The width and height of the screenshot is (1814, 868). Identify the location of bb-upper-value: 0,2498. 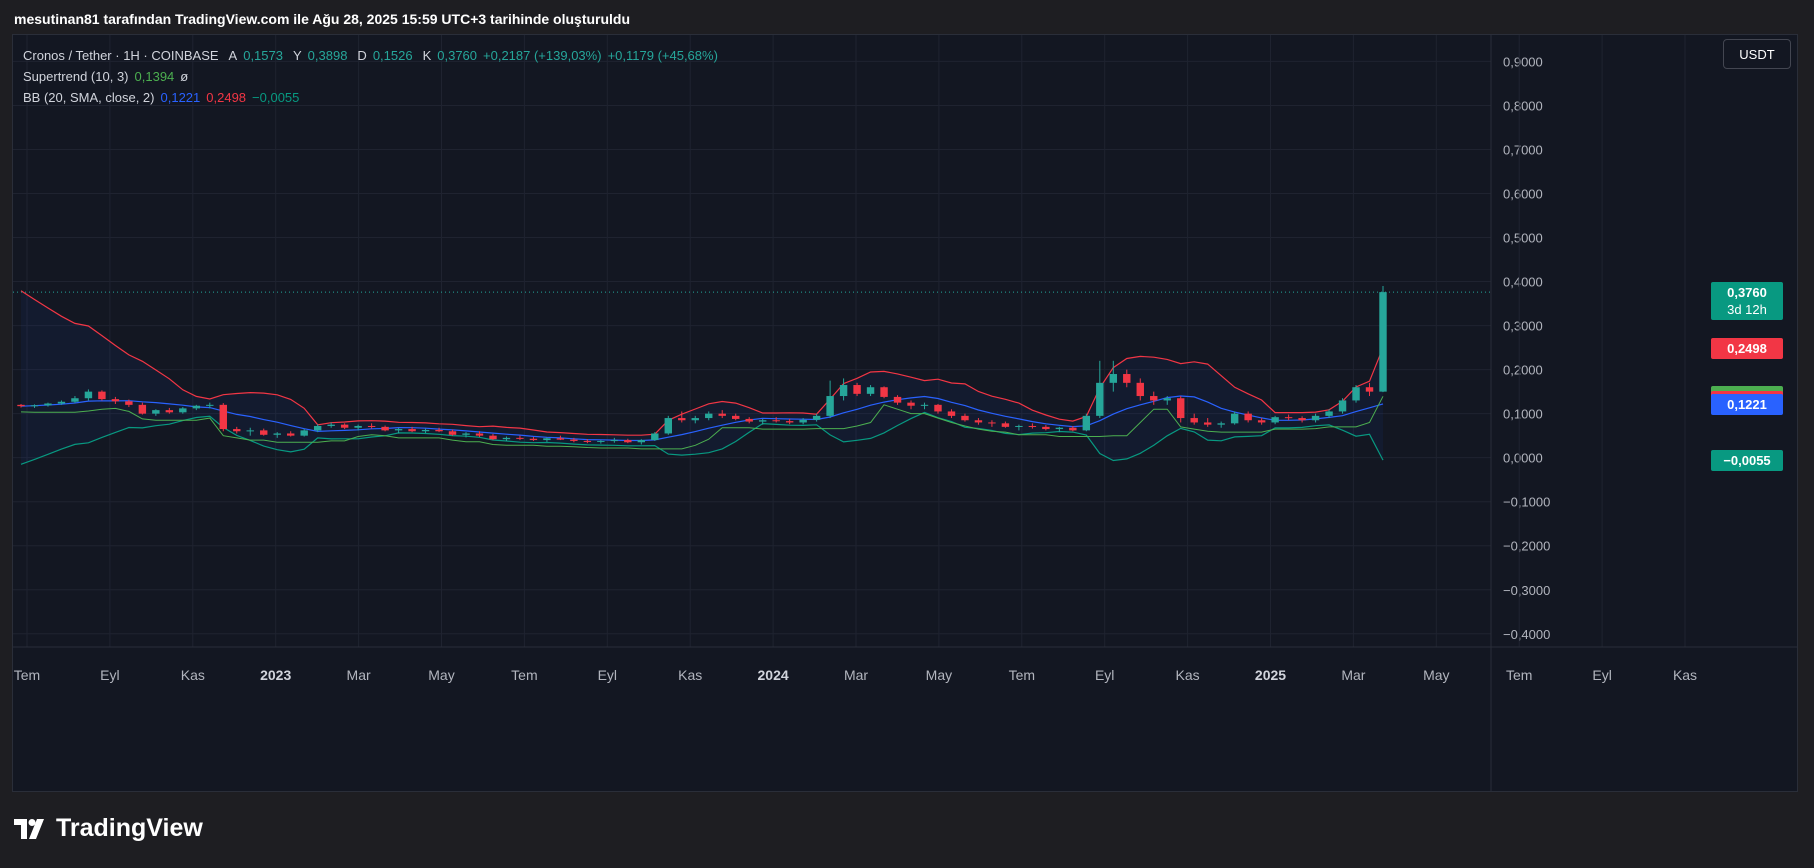
(226, 97).